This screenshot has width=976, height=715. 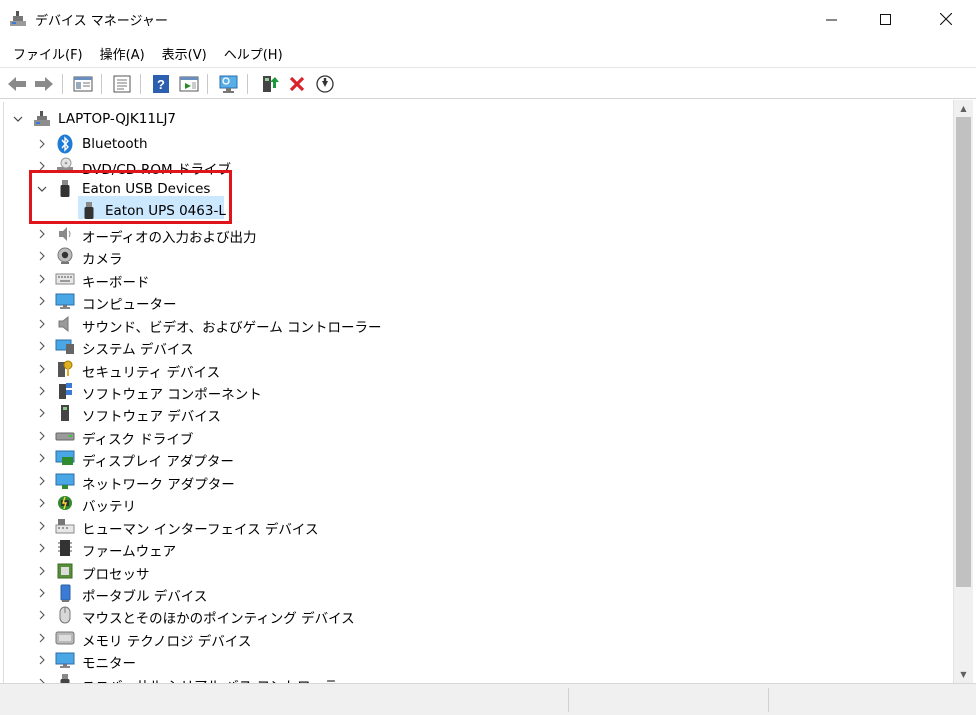 I want to click on disk-drive-icon, so click(x=65, y=436).